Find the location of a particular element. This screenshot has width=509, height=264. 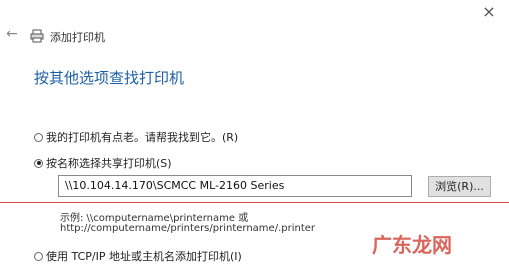

close-icon: × is located at coordinates (489, 12).